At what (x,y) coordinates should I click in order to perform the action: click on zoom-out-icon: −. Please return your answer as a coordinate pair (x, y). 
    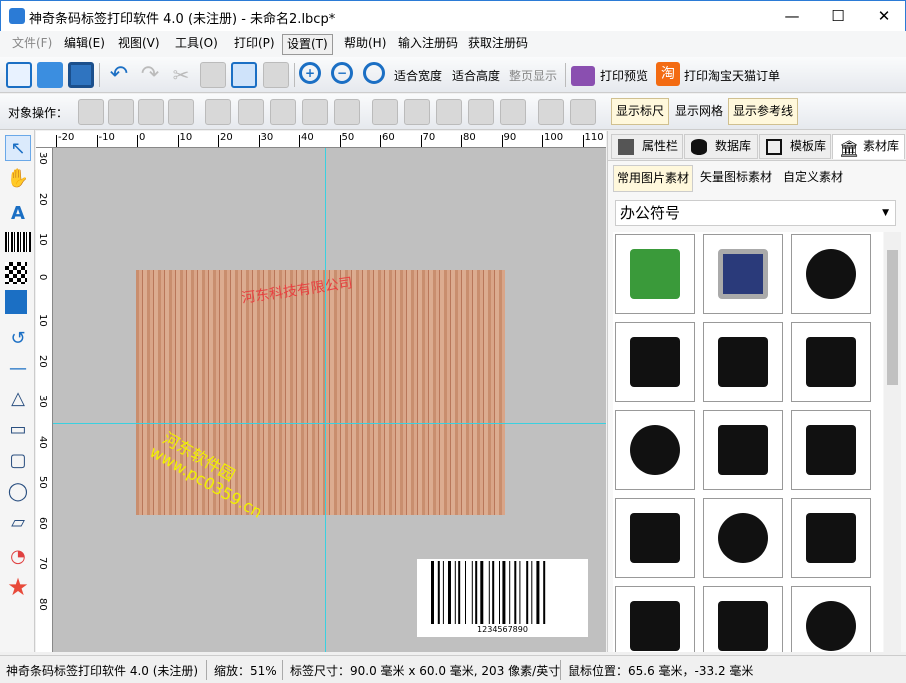
    Looking at the image, I should click on (342, 73).